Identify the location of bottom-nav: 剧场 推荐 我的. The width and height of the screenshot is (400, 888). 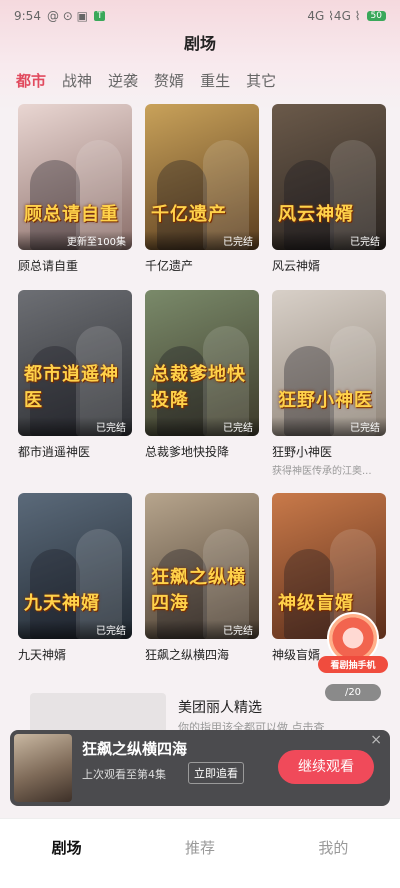
(200, 853).